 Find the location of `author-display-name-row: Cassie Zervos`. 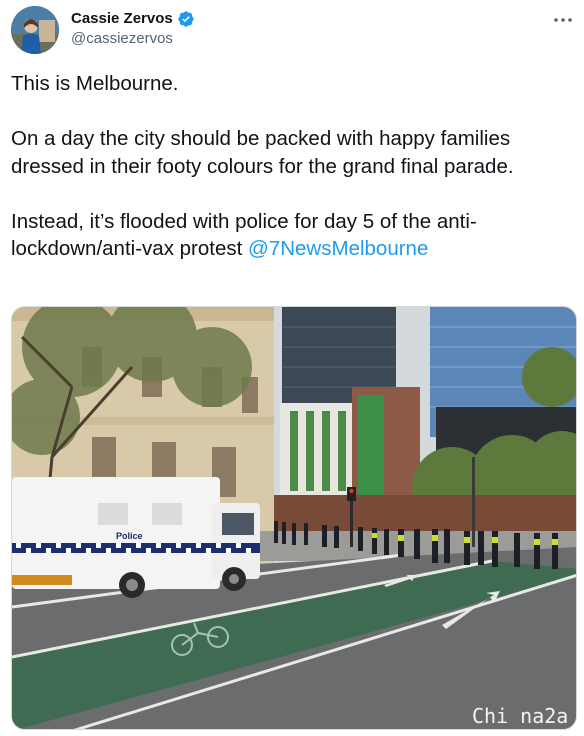

author-display-name-row: Cassie Zervos is located at coordinates (133, 19).